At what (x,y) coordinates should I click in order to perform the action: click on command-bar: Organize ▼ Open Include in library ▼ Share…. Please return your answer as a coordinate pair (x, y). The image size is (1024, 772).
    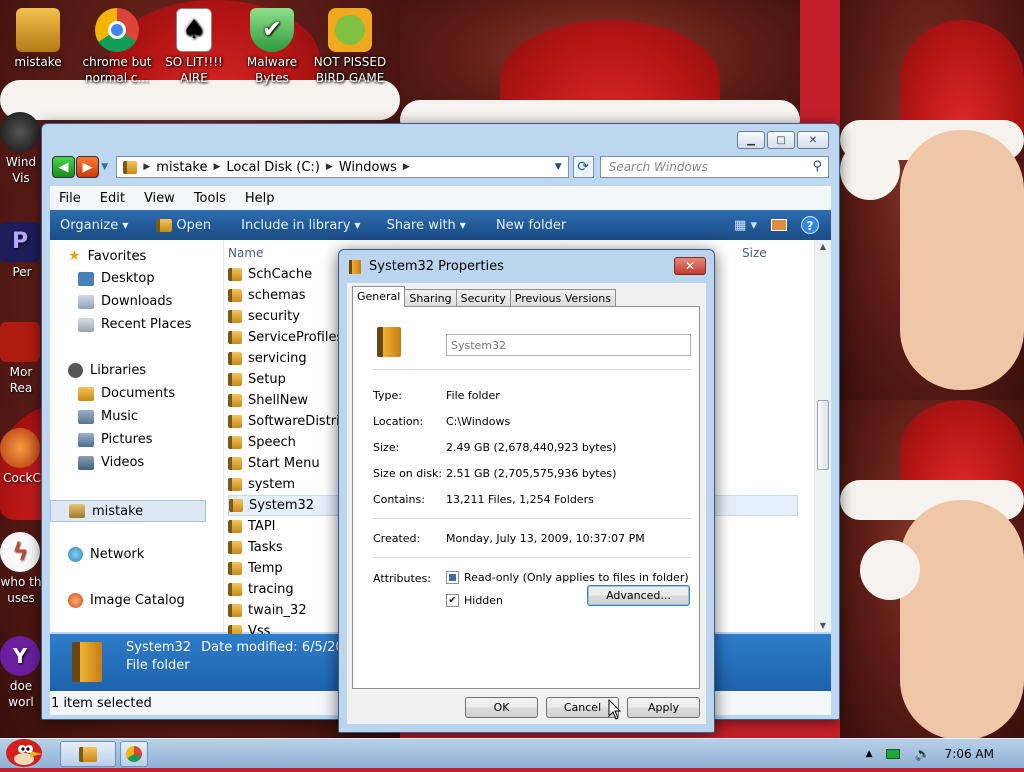
    Looking at the image, I should click on (440, 225).